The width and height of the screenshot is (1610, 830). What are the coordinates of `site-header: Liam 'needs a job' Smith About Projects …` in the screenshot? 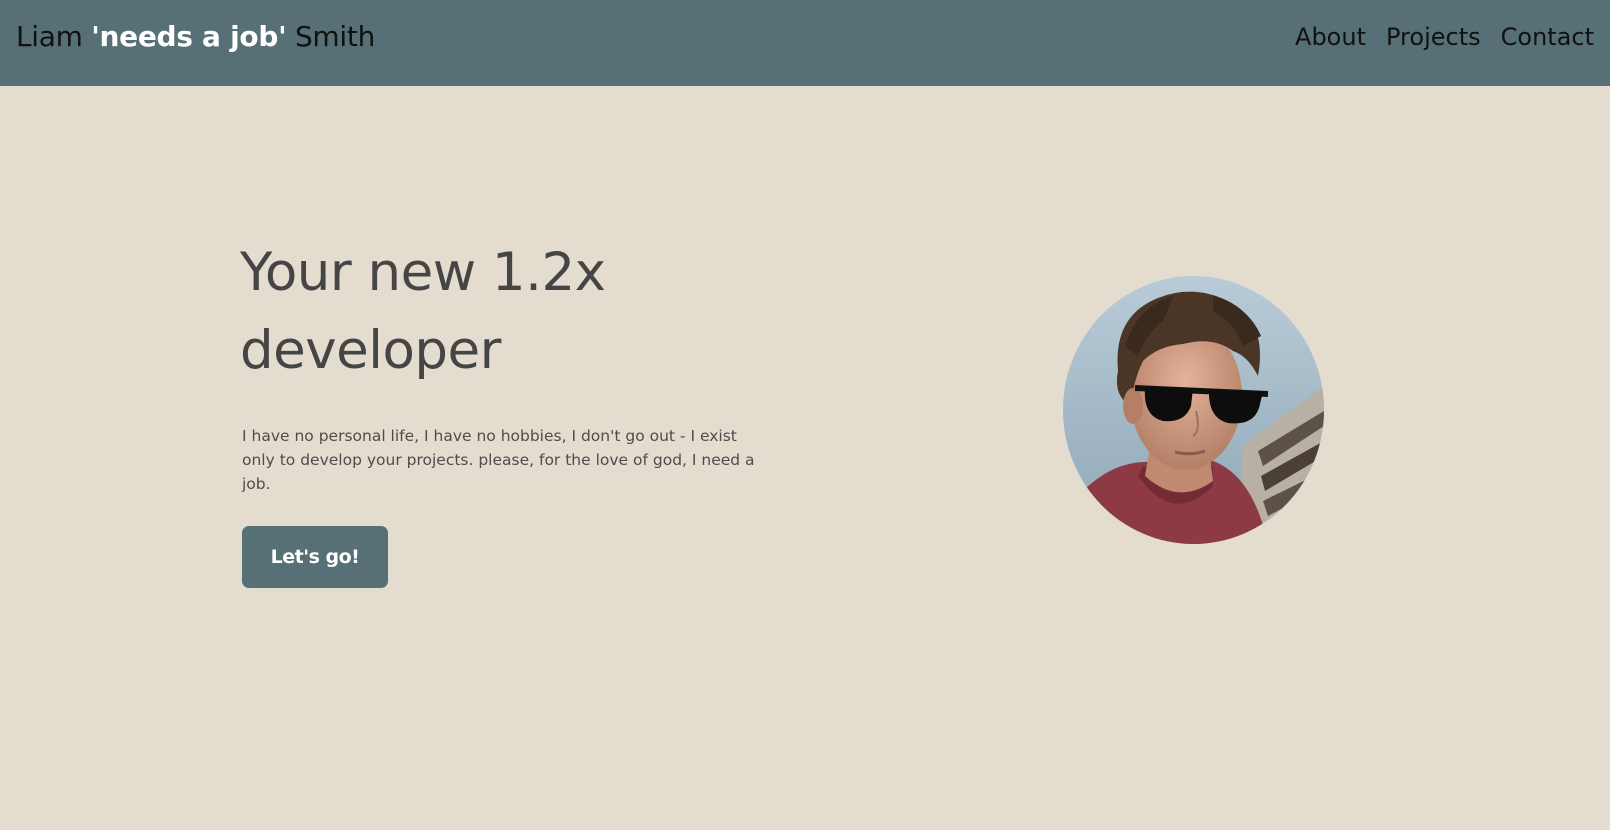 It's located at (805, 43).